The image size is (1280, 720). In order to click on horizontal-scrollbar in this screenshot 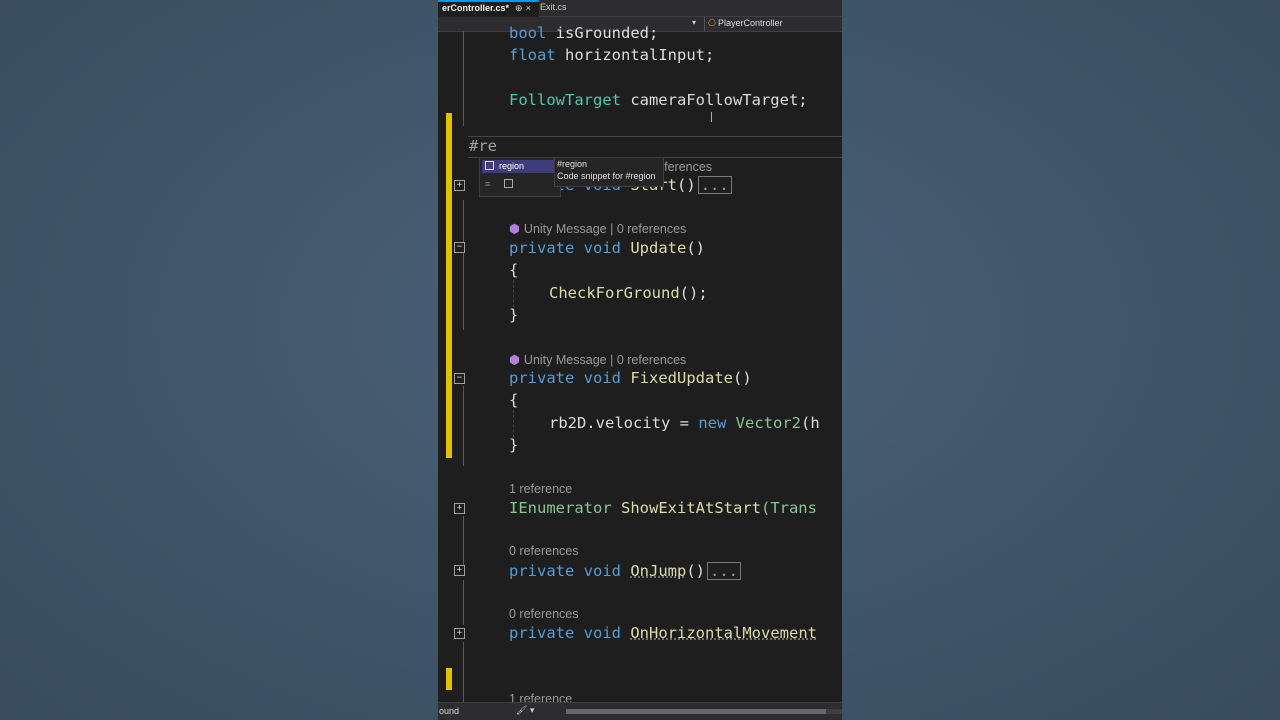, I will do `click(704, 711)`.